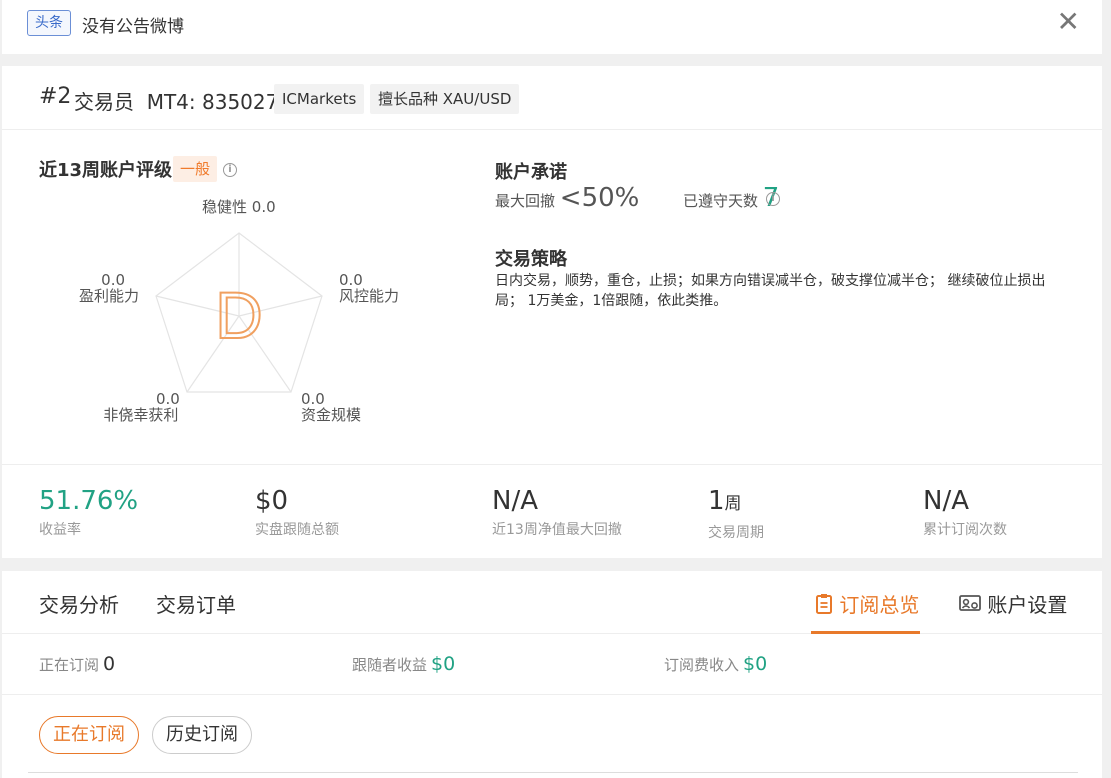  I want to click on stat-label: 实盘跟随总额, so click(297, 530).